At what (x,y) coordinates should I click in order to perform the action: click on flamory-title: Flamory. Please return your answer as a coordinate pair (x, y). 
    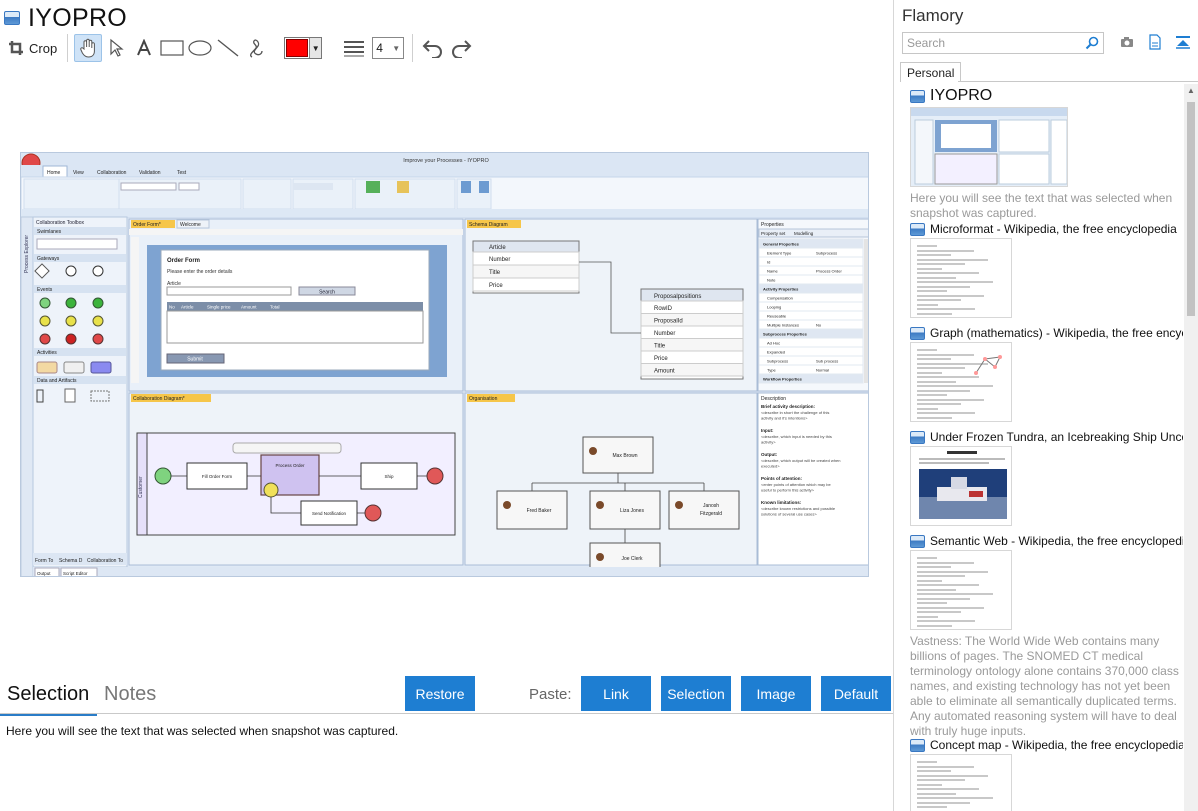
    Looking at the image, I should click on (933, 15).